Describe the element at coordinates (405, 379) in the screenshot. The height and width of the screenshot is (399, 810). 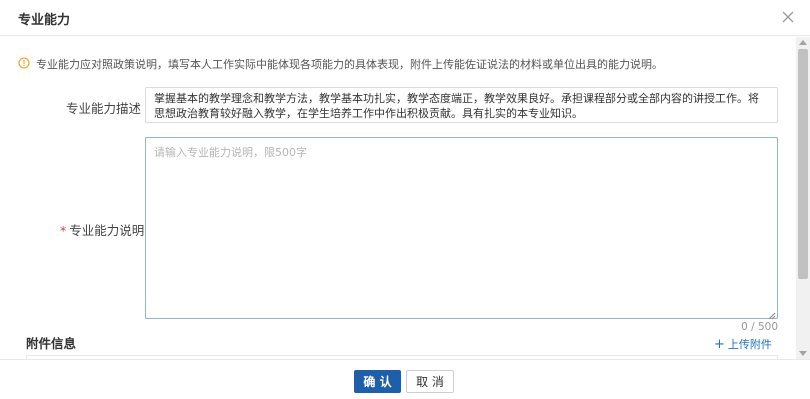
I see `dialog-footer: 确 认 取 消` at that location.